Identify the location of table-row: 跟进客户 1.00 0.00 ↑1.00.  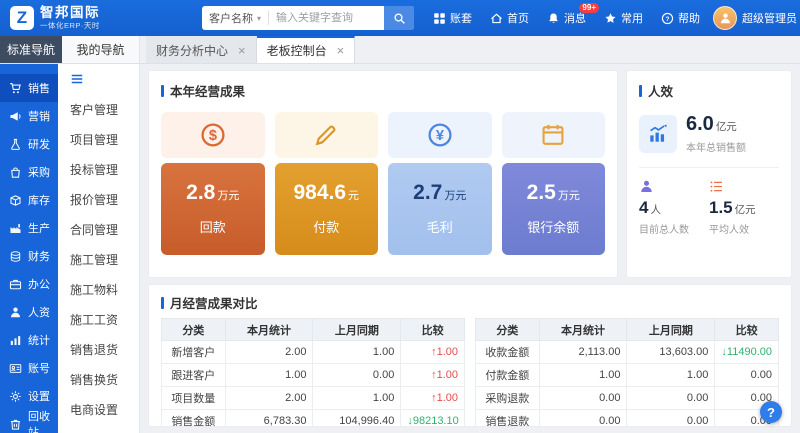
(313, 375).